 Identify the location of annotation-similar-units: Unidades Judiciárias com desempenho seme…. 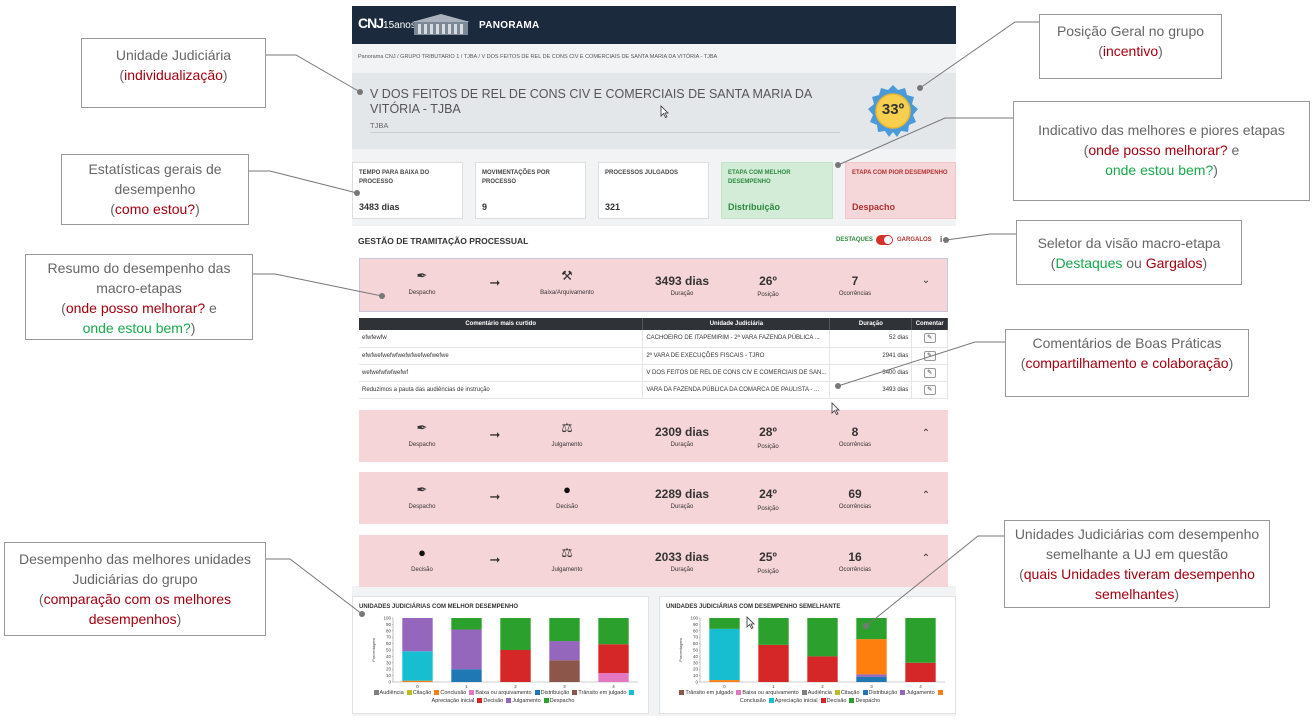
(1137, 564).